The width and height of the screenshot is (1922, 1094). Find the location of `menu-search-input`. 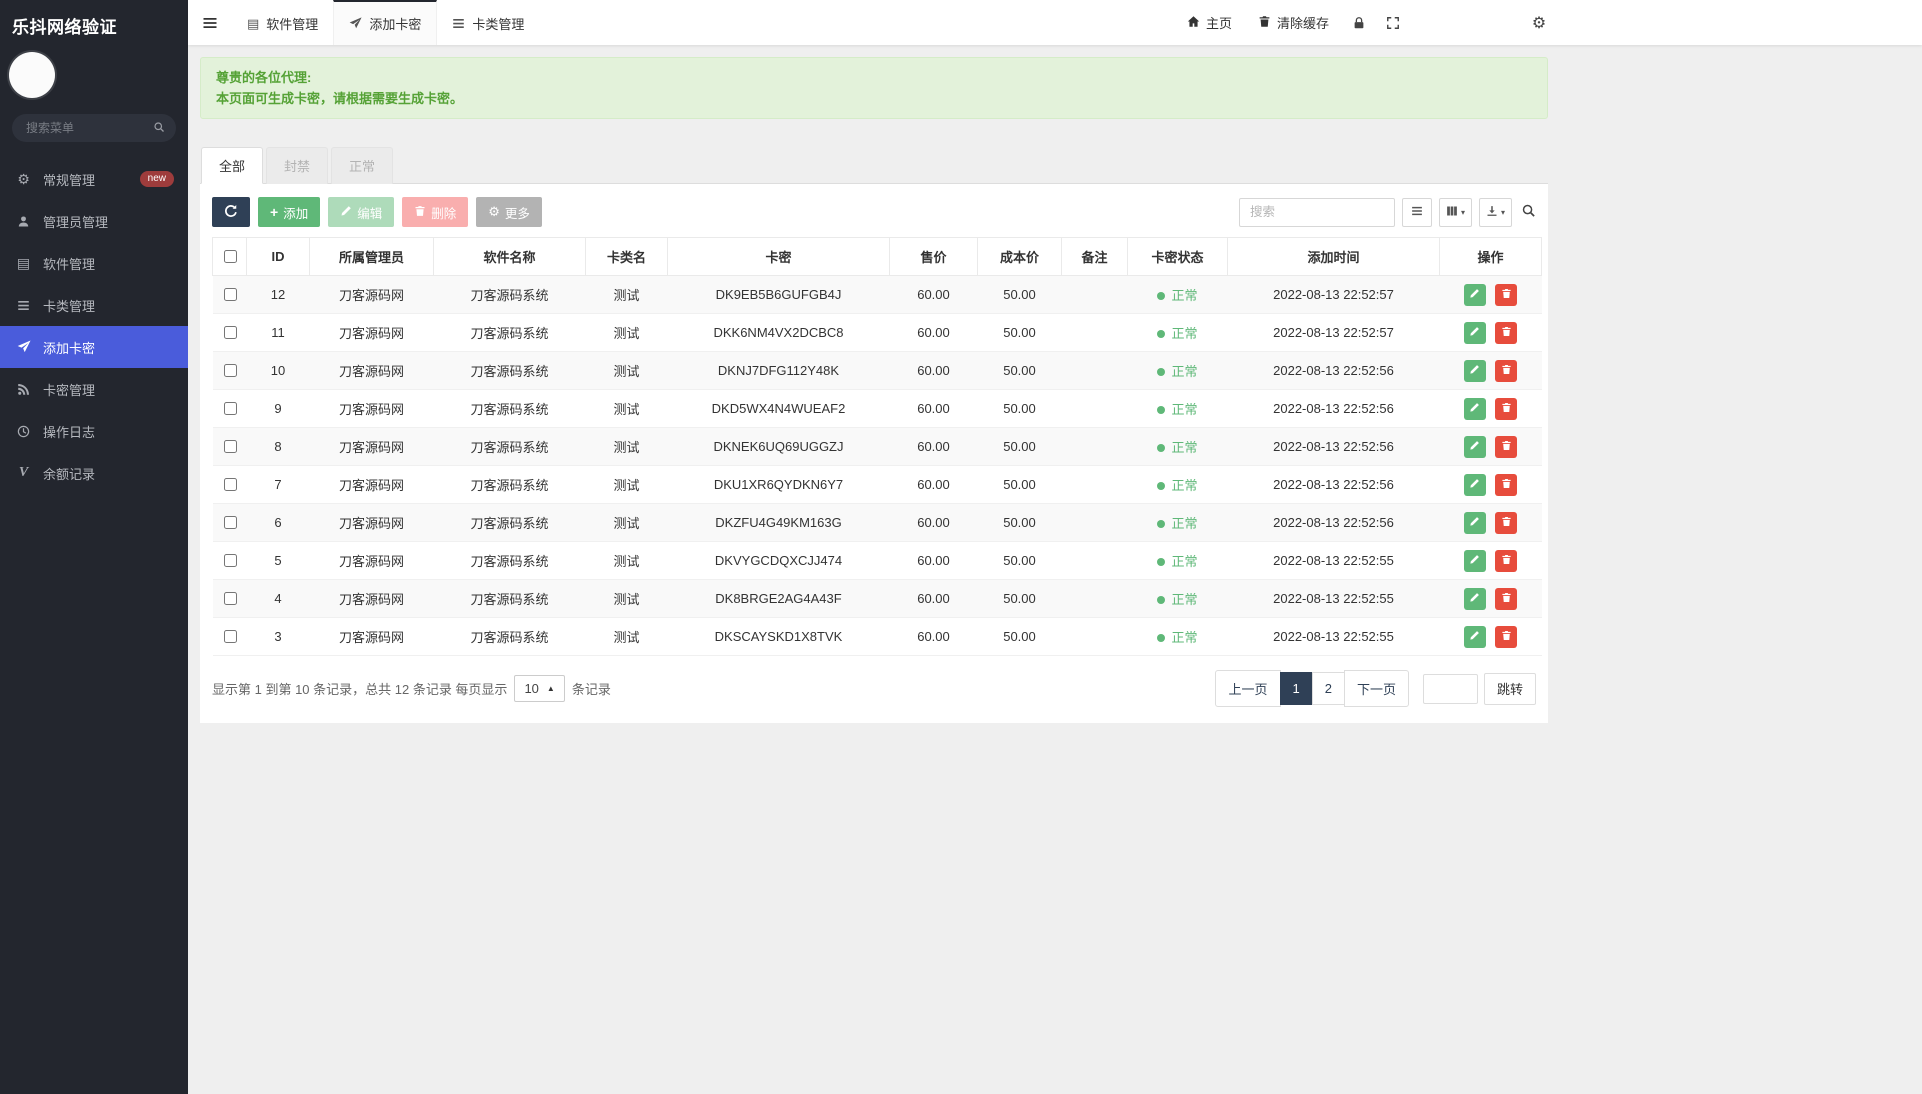

menu-search-input is located at coordinates (94, 128).